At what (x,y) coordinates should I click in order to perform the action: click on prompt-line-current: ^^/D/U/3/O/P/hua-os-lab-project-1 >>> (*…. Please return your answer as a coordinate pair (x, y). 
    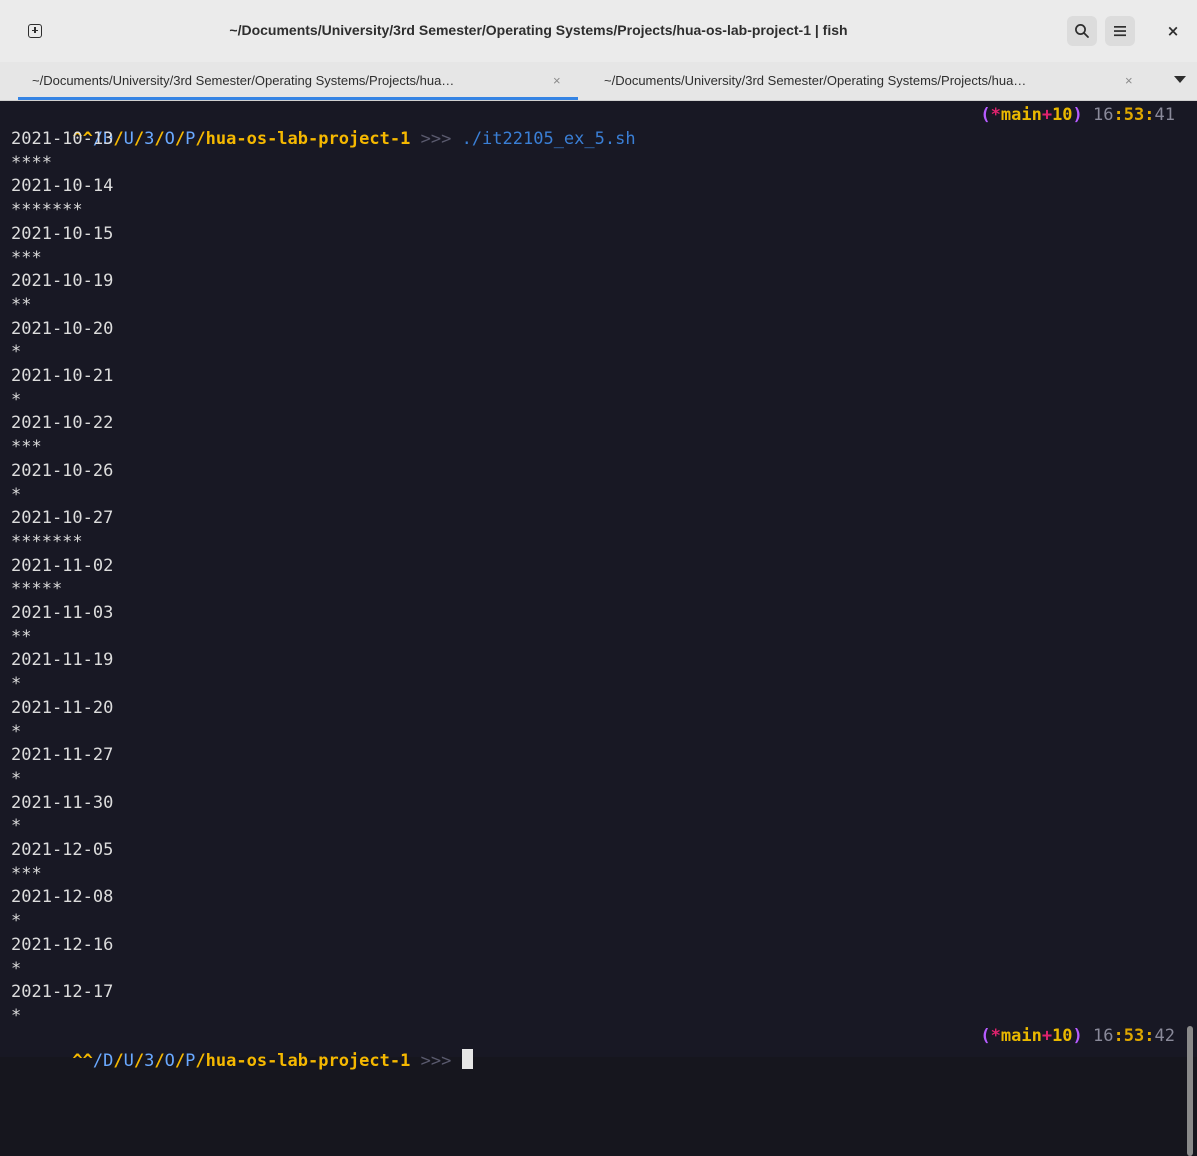
    Looking at the image, I should click on (593, 1073).